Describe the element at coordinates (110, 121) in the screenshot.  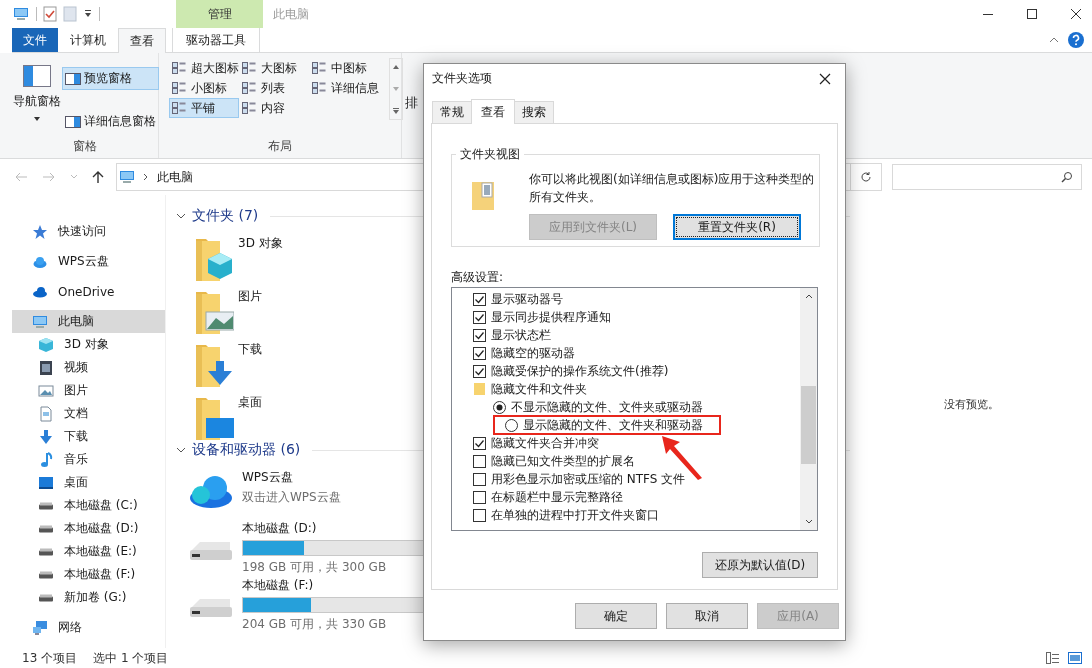
I see `pane-button: 详细信息窗格` at that location.